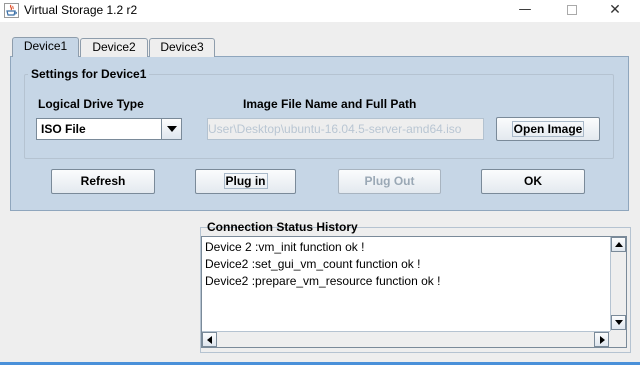 Image resolution: width=640 pixels, height=365 pixels. What do you see at coordinates (89, 74) in the screenshot?
I see `settings-group-title: Settings for Device1` at bounding box center [89, 74].